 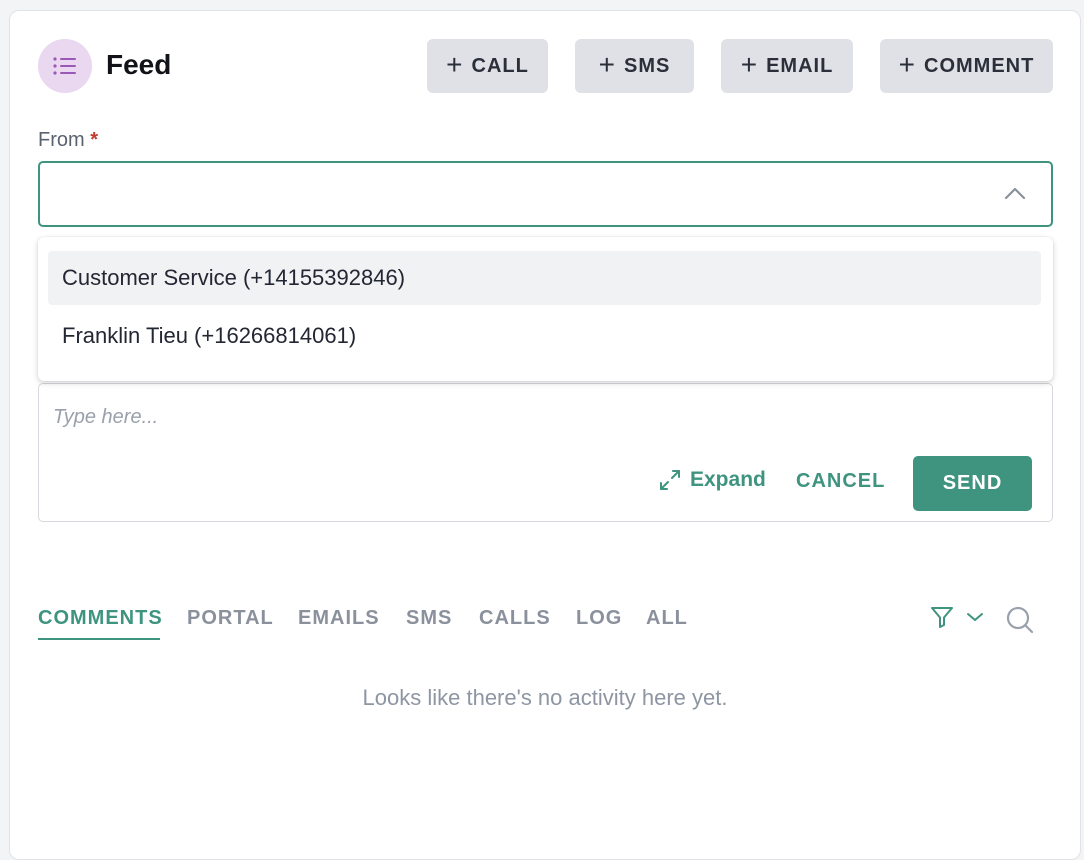 I want to click on page-title: Feed, so click(x=139, y=64).